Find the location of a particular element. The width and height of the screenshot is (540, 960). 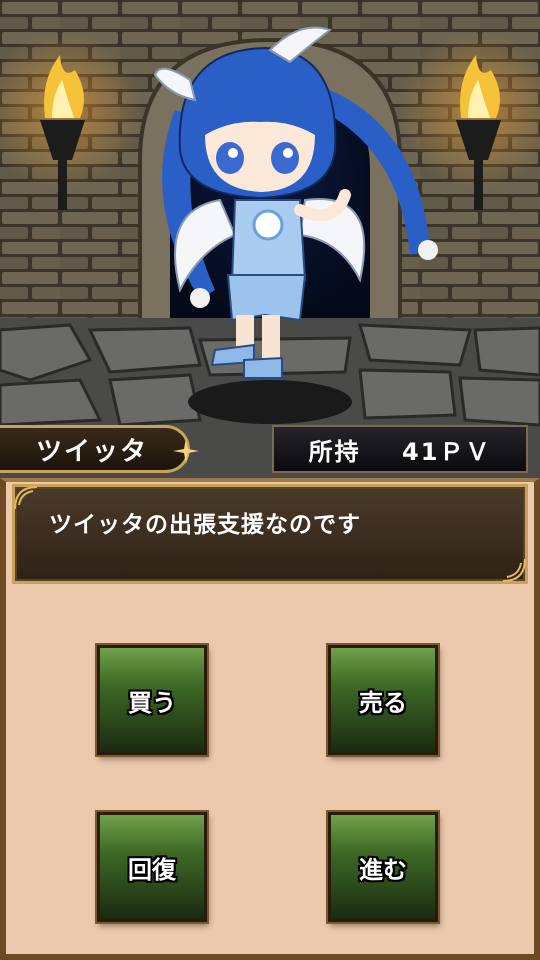

pv-label: 所持 is located at coordinates (334, 451).